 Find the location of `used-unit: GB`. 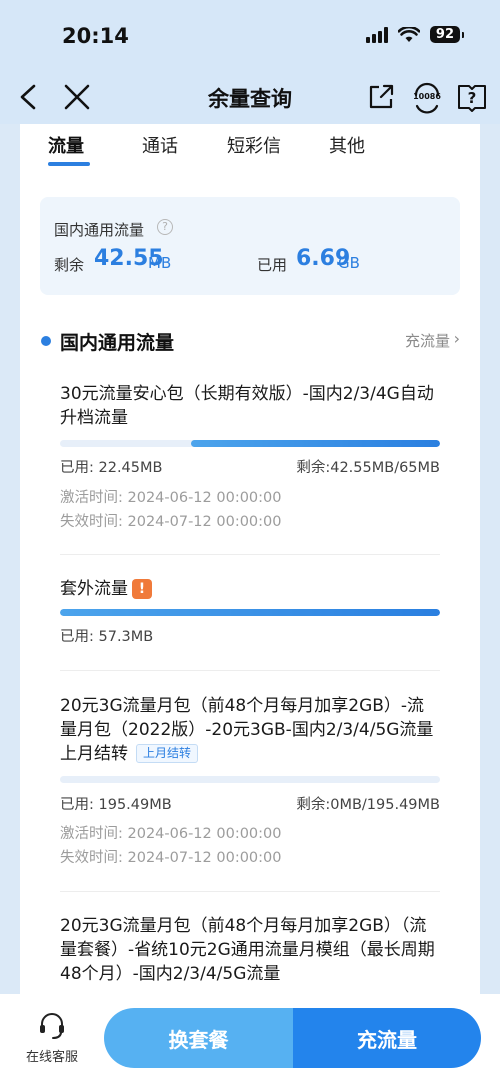

used-unit: GB is located at coordinates (349, 263).